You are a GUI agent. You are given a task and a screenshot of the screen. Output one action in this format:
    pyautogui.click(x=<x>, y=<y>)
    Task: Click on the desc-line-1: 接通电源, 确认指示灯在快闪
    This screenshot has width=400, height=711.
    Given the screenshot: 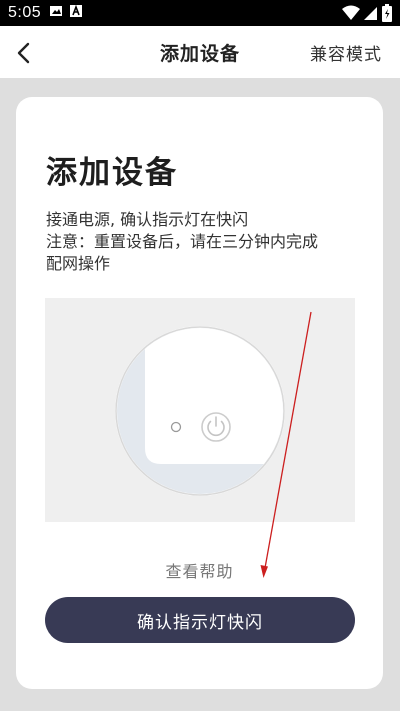 What is the action you would take?
    pyautogui.click(x=147, y=219)
    